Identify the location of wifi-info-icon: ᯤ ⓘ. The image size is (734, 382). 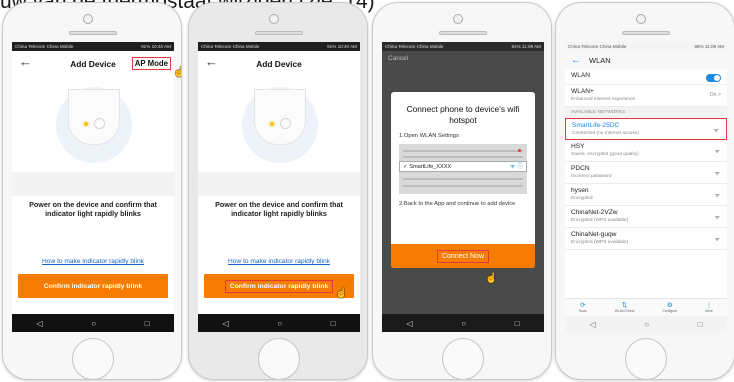
(516, 167).